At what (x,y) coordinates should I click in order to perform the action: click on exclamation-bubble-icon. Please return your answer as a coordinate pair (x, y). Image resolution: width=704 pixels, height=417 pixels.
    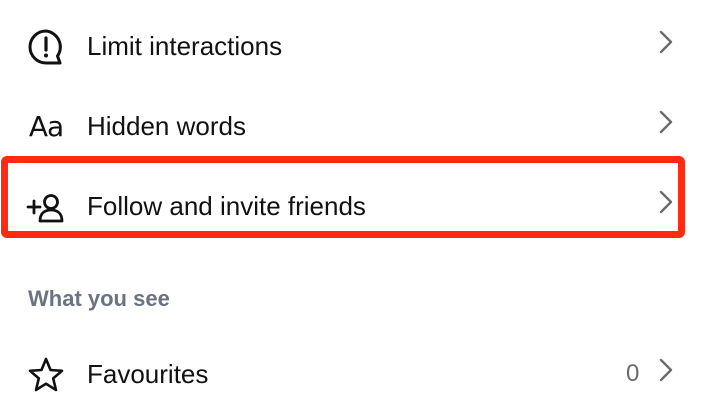
    Looking at the image, I should click on (46, 47).